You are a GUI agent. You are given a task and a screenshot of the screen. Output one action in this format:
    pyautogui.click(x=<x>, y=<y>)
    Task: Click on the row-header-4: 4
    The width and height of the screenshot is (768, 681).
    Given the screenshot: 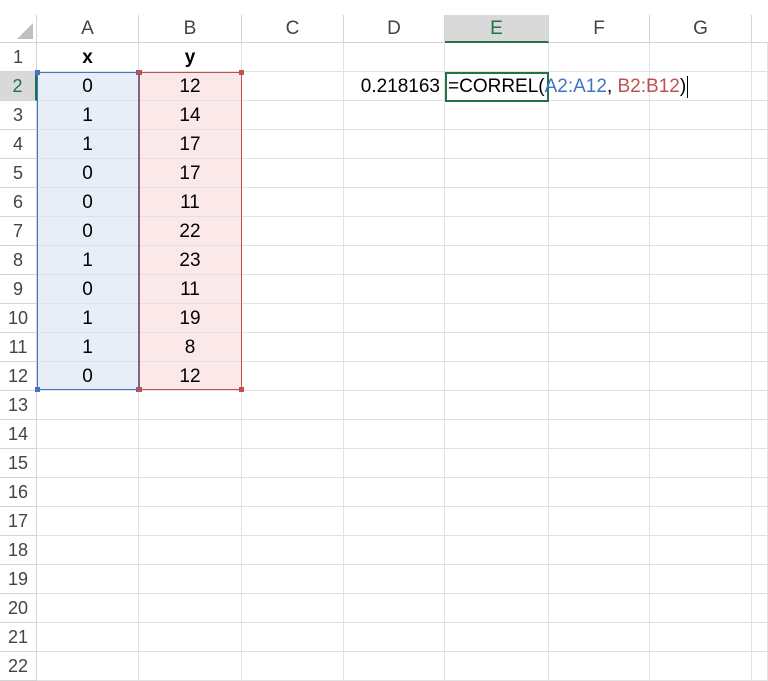 What is the action you would take?
    pyautogui.click(x=18, y=144)
    